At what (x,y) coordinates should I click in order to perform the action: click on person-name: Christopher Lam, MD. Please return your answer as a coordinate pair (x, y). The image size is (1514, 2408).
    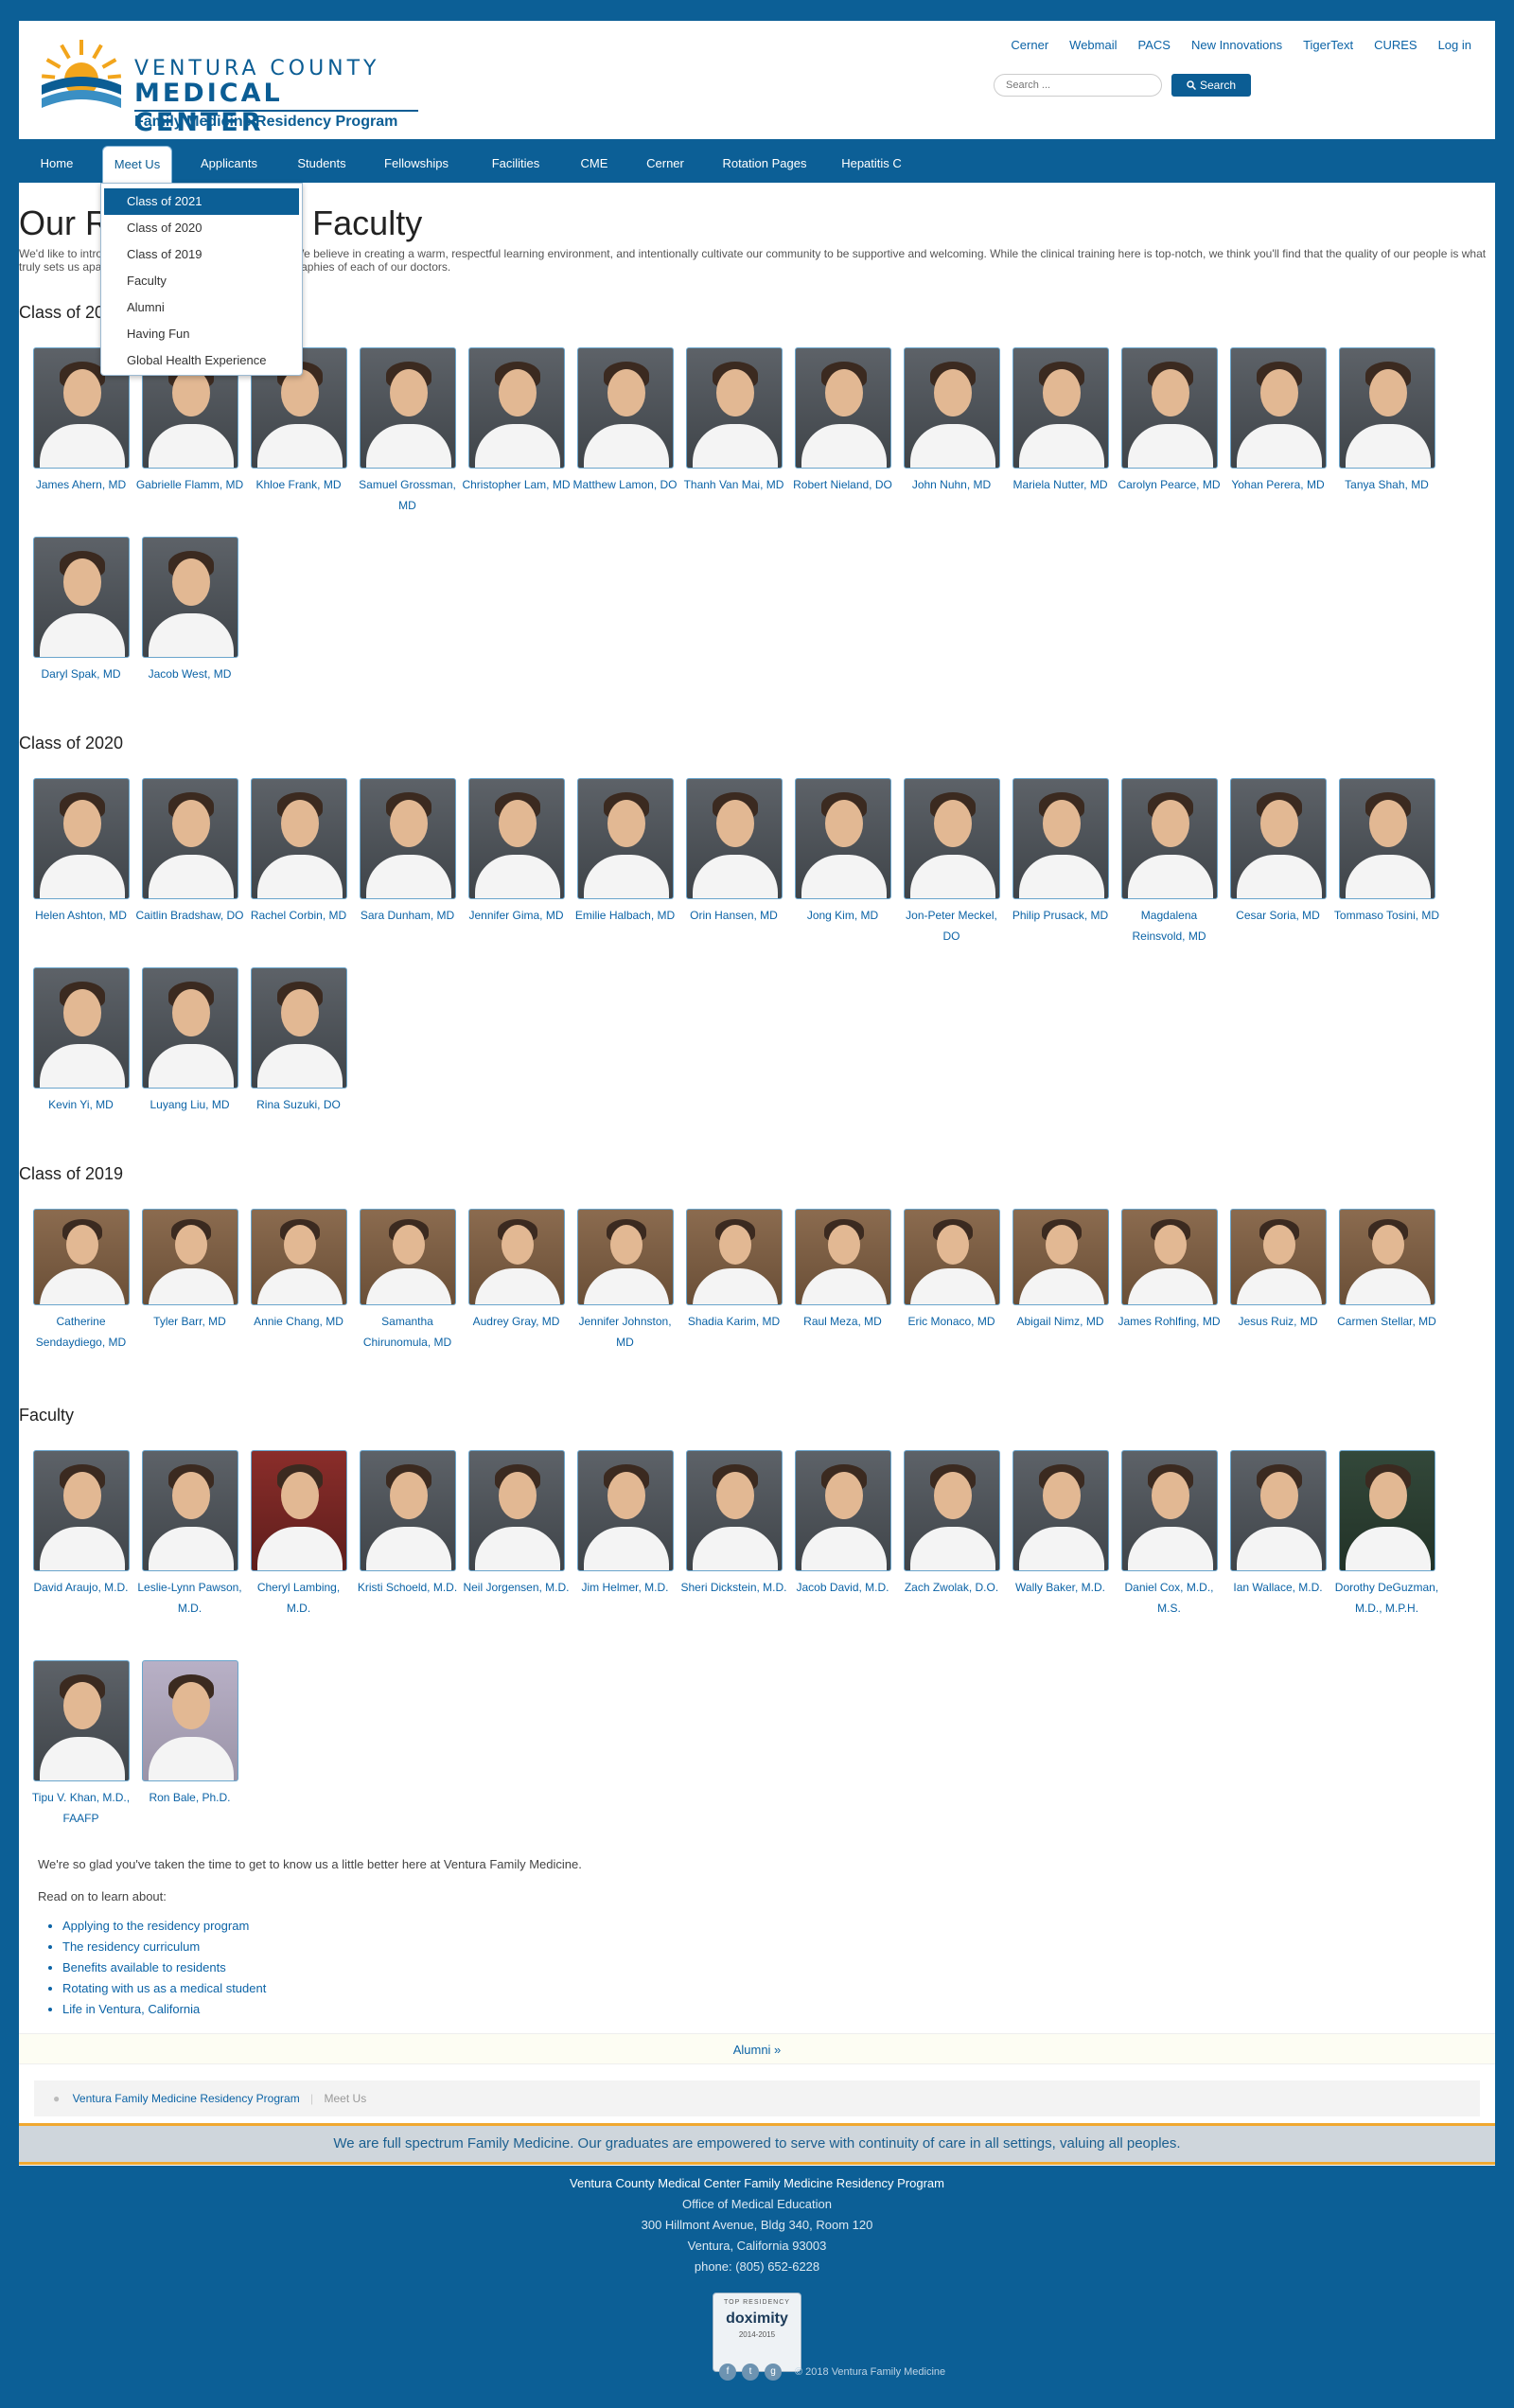
    Looking at the image, I should click on (517, 485).